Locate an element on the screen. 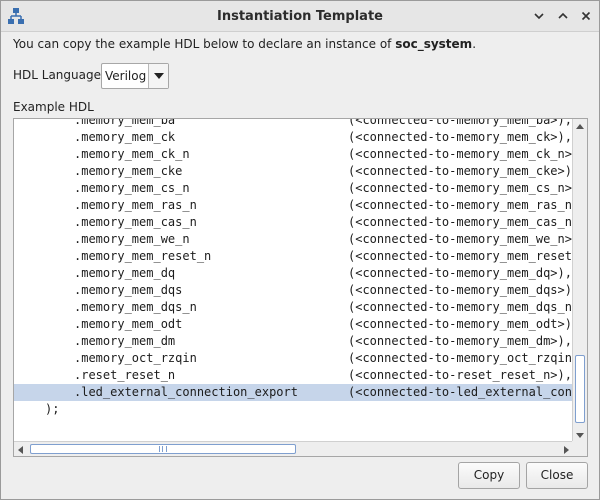 Image resolution: width=600 pixels, height=500 pixels. chevron-down-icon is located at coordinates (539, 16).